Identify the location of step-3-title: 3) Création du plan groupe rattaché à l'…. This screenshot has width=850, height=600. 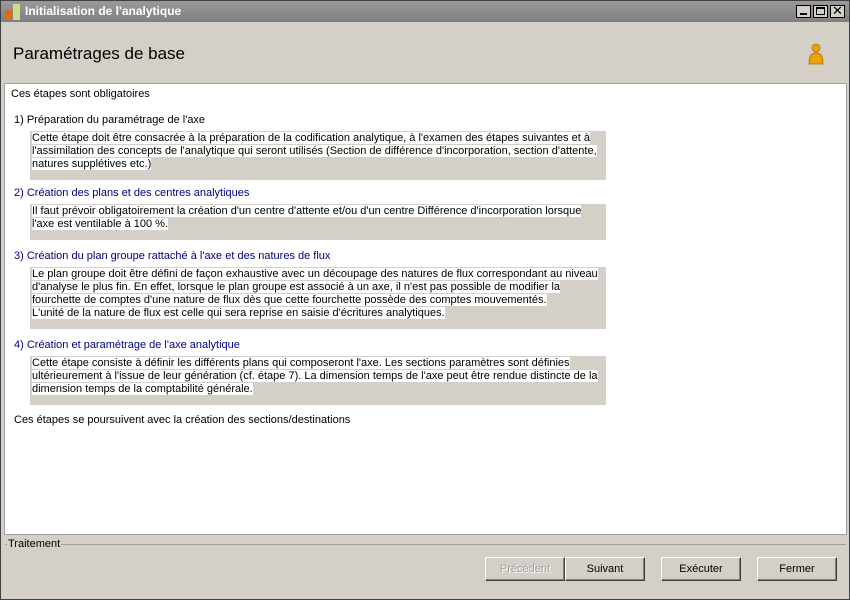
(172, 256).